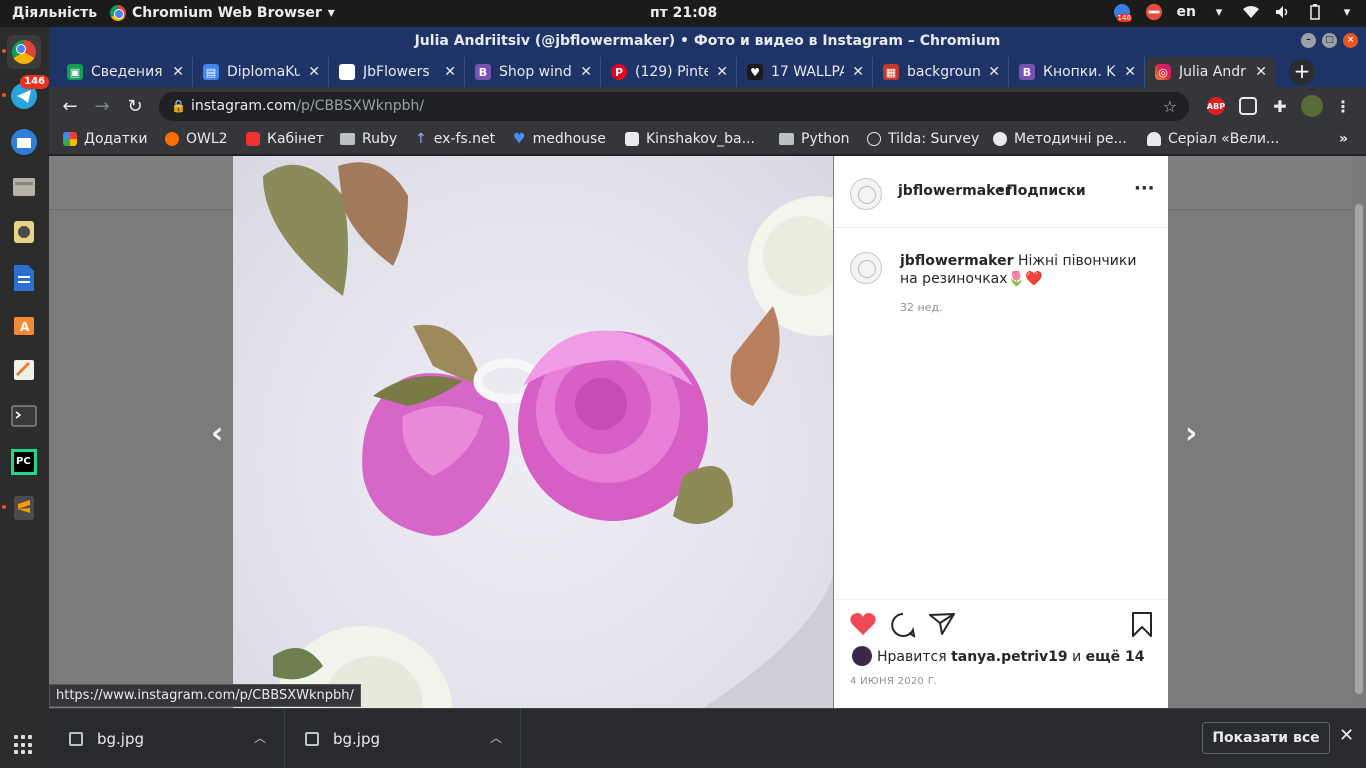 Image resolution: width=1366 pixels, height=768 pixels. Describe the element at coordinates (1170, 106) in the screenshot. I see `bookmark-star-icon: ☆` at that location.